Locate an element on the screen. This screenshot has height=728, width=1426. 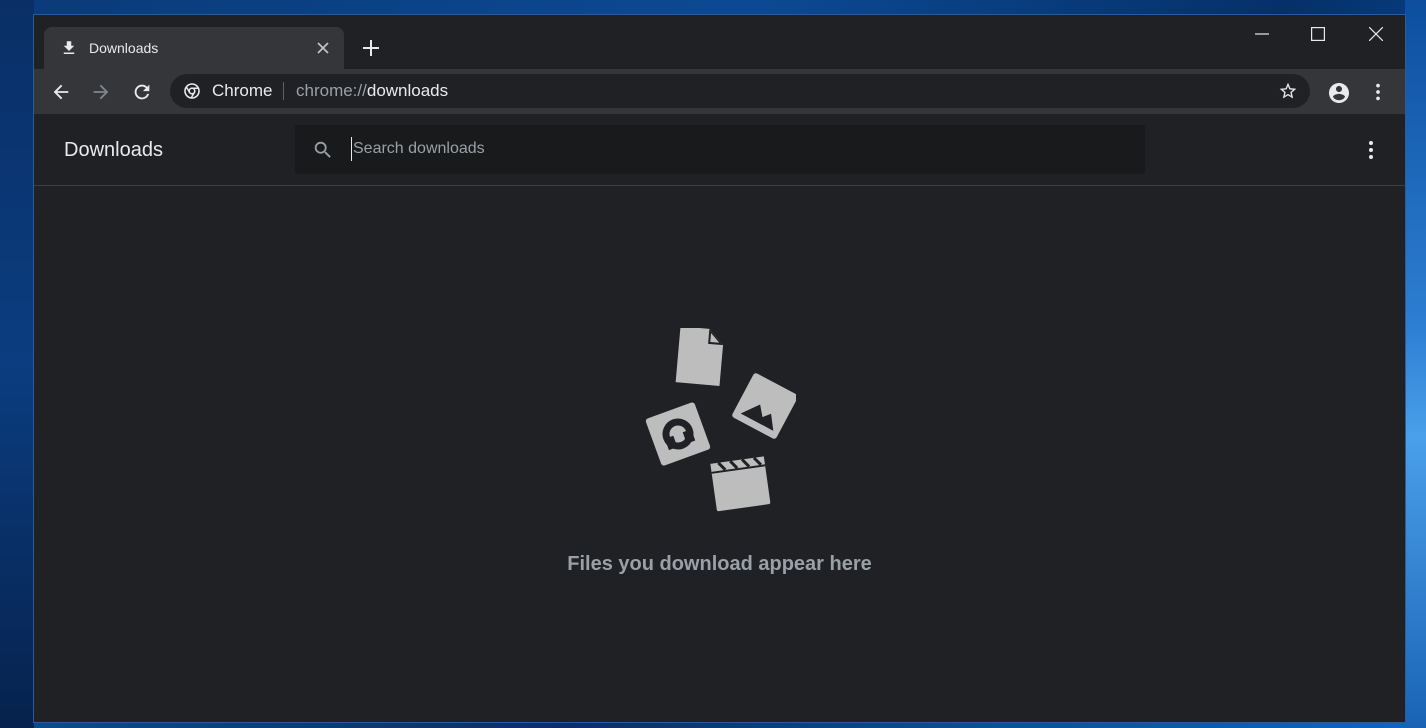
maximize-button is located at coordinates (1318, 34).